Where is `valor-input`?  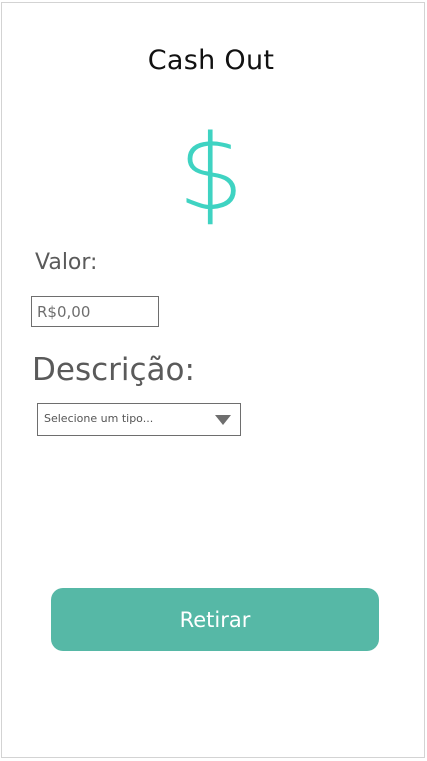
valor-input is located at coordinates (95, 311).